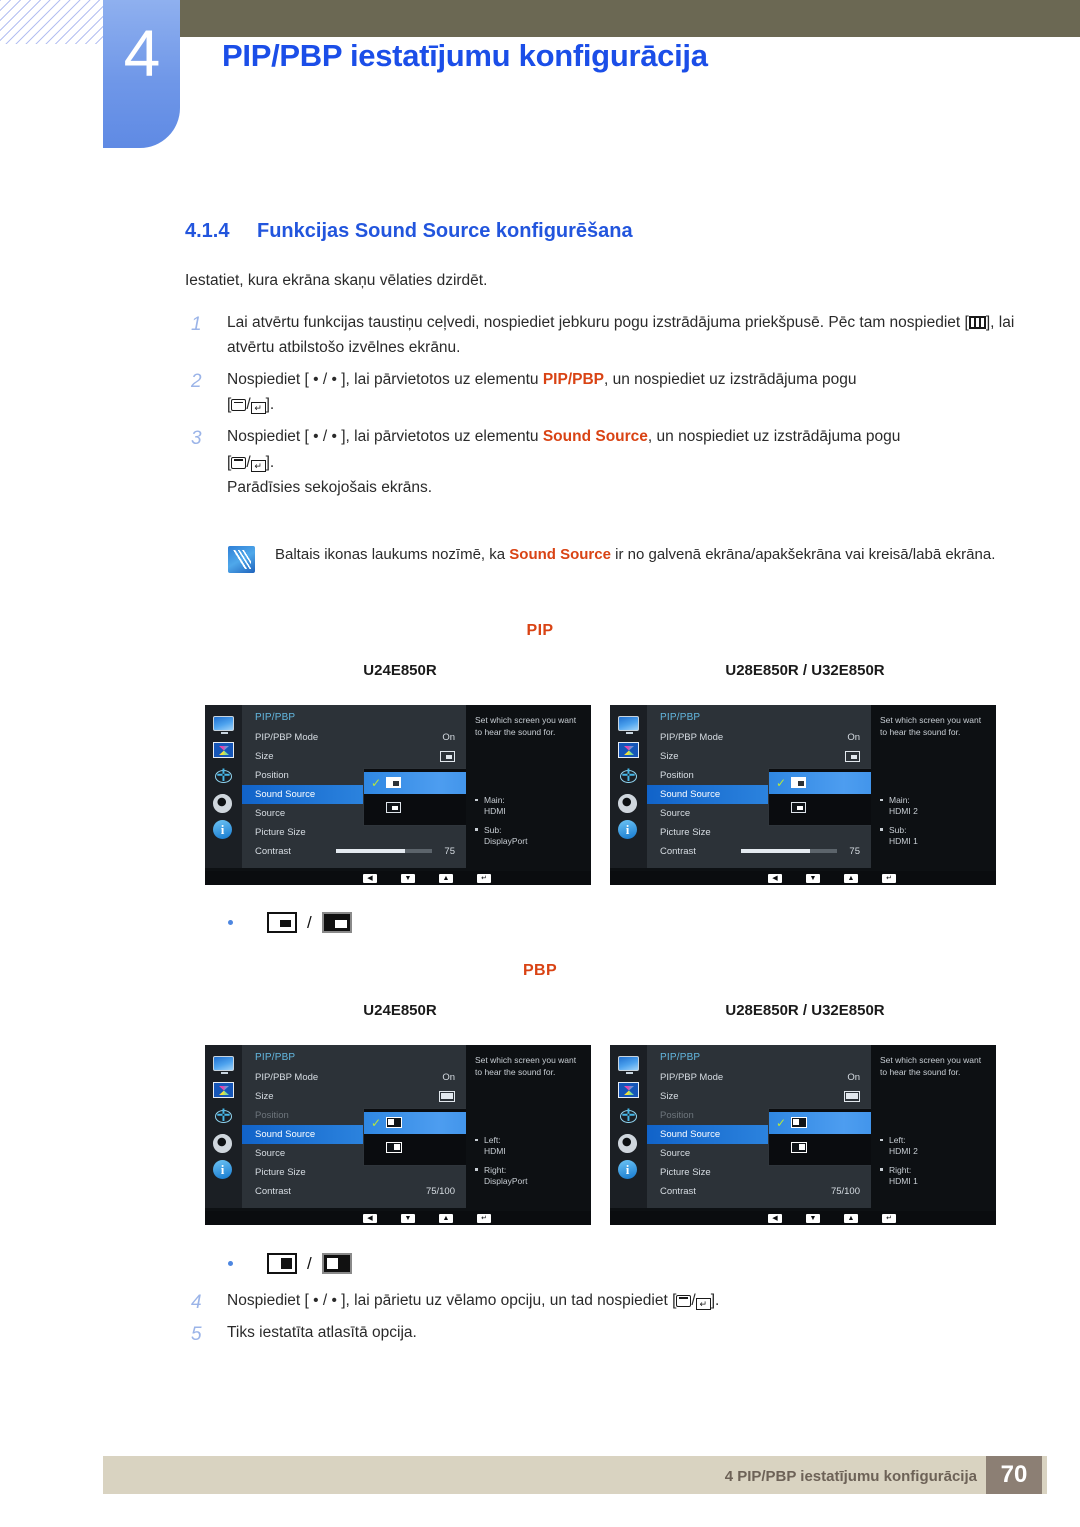  I want to click on source-label: Sub:, so click(898, 829).